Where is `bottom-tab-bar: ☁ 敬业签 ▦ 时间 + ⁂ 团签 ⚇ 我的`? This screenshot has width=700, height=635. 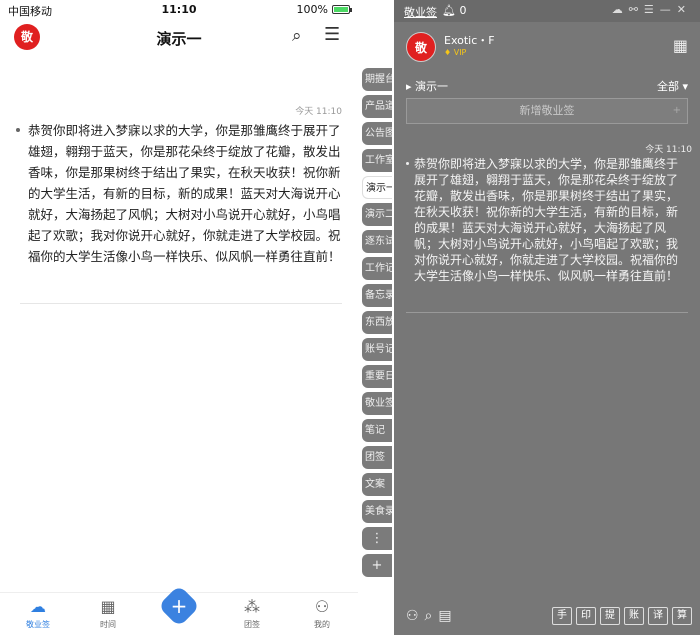
bottom-tab-bar: ☁ 敬业签 ▦ 时间 + ⁂ 团签 ⚇ 我的 is located at coordinates (179, 609).